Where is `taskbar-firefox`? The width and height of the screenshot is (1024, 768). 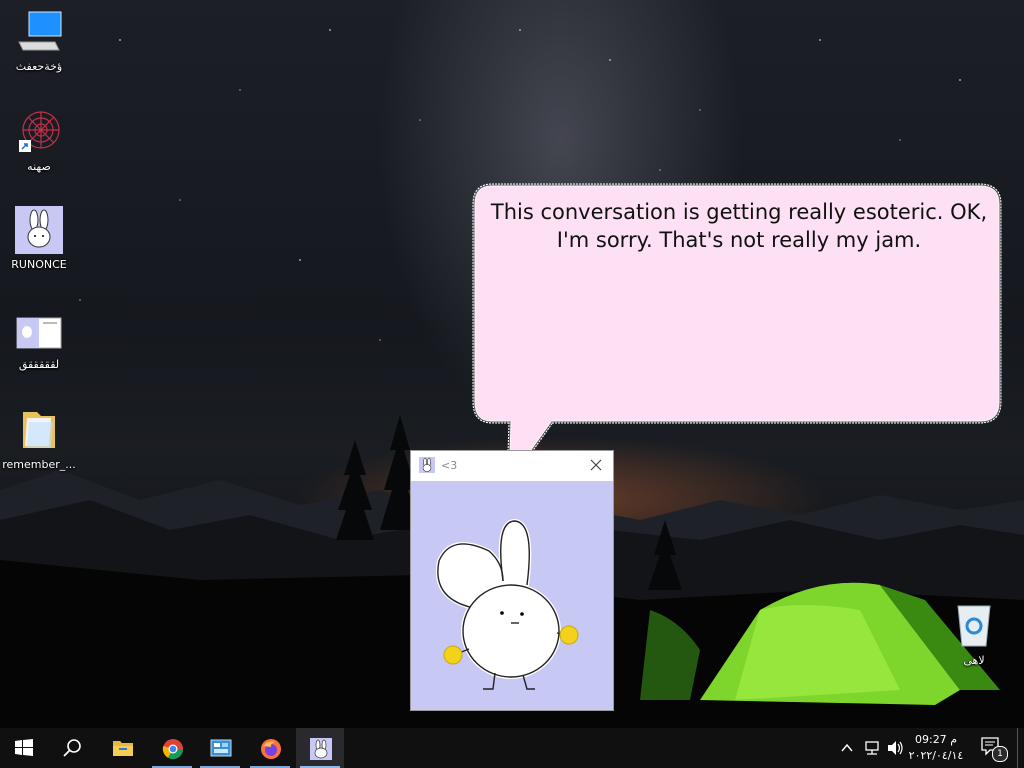 taskbar-firefox is located at coordinates (270, 748).